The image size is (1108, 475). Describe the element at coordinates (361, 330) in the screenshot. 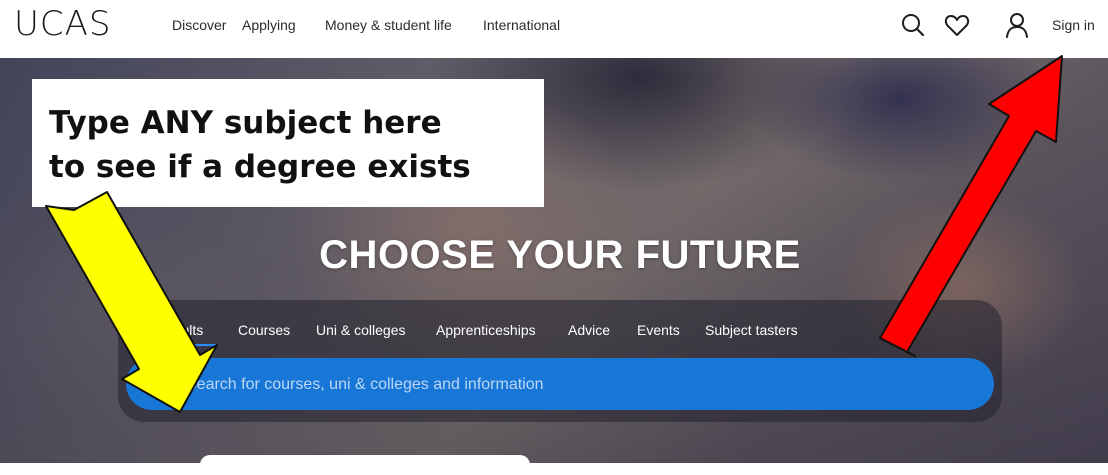

I see `tab-uni-colleges: Uni & colleges` at that location.